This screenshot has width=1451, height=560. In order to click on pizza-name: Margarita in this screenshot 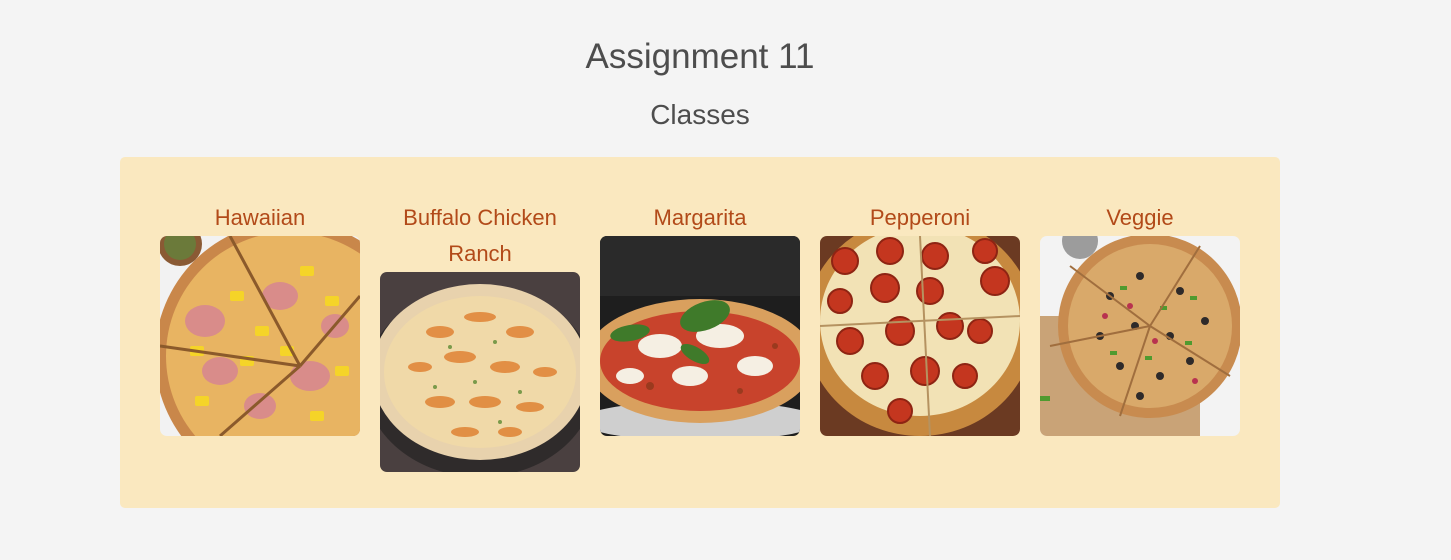, I will do `click(700, 217)`.